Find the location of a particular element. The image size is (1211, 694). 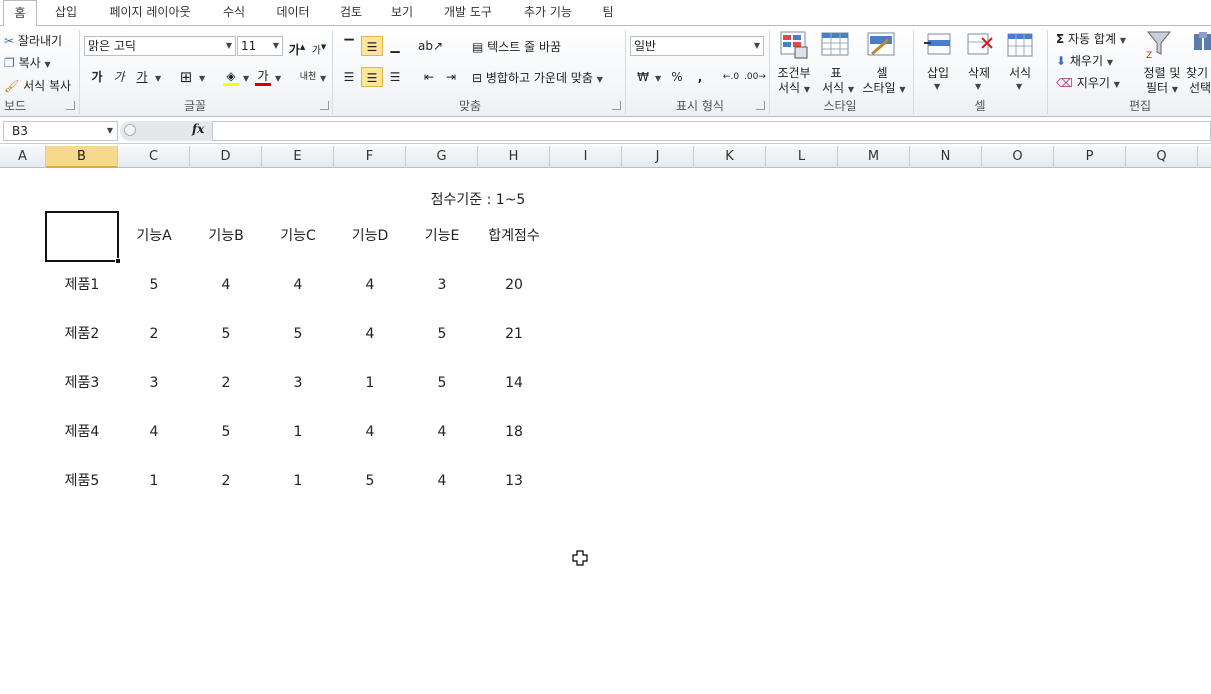

column-header-q: Q is located at coordinates (1162, 157).